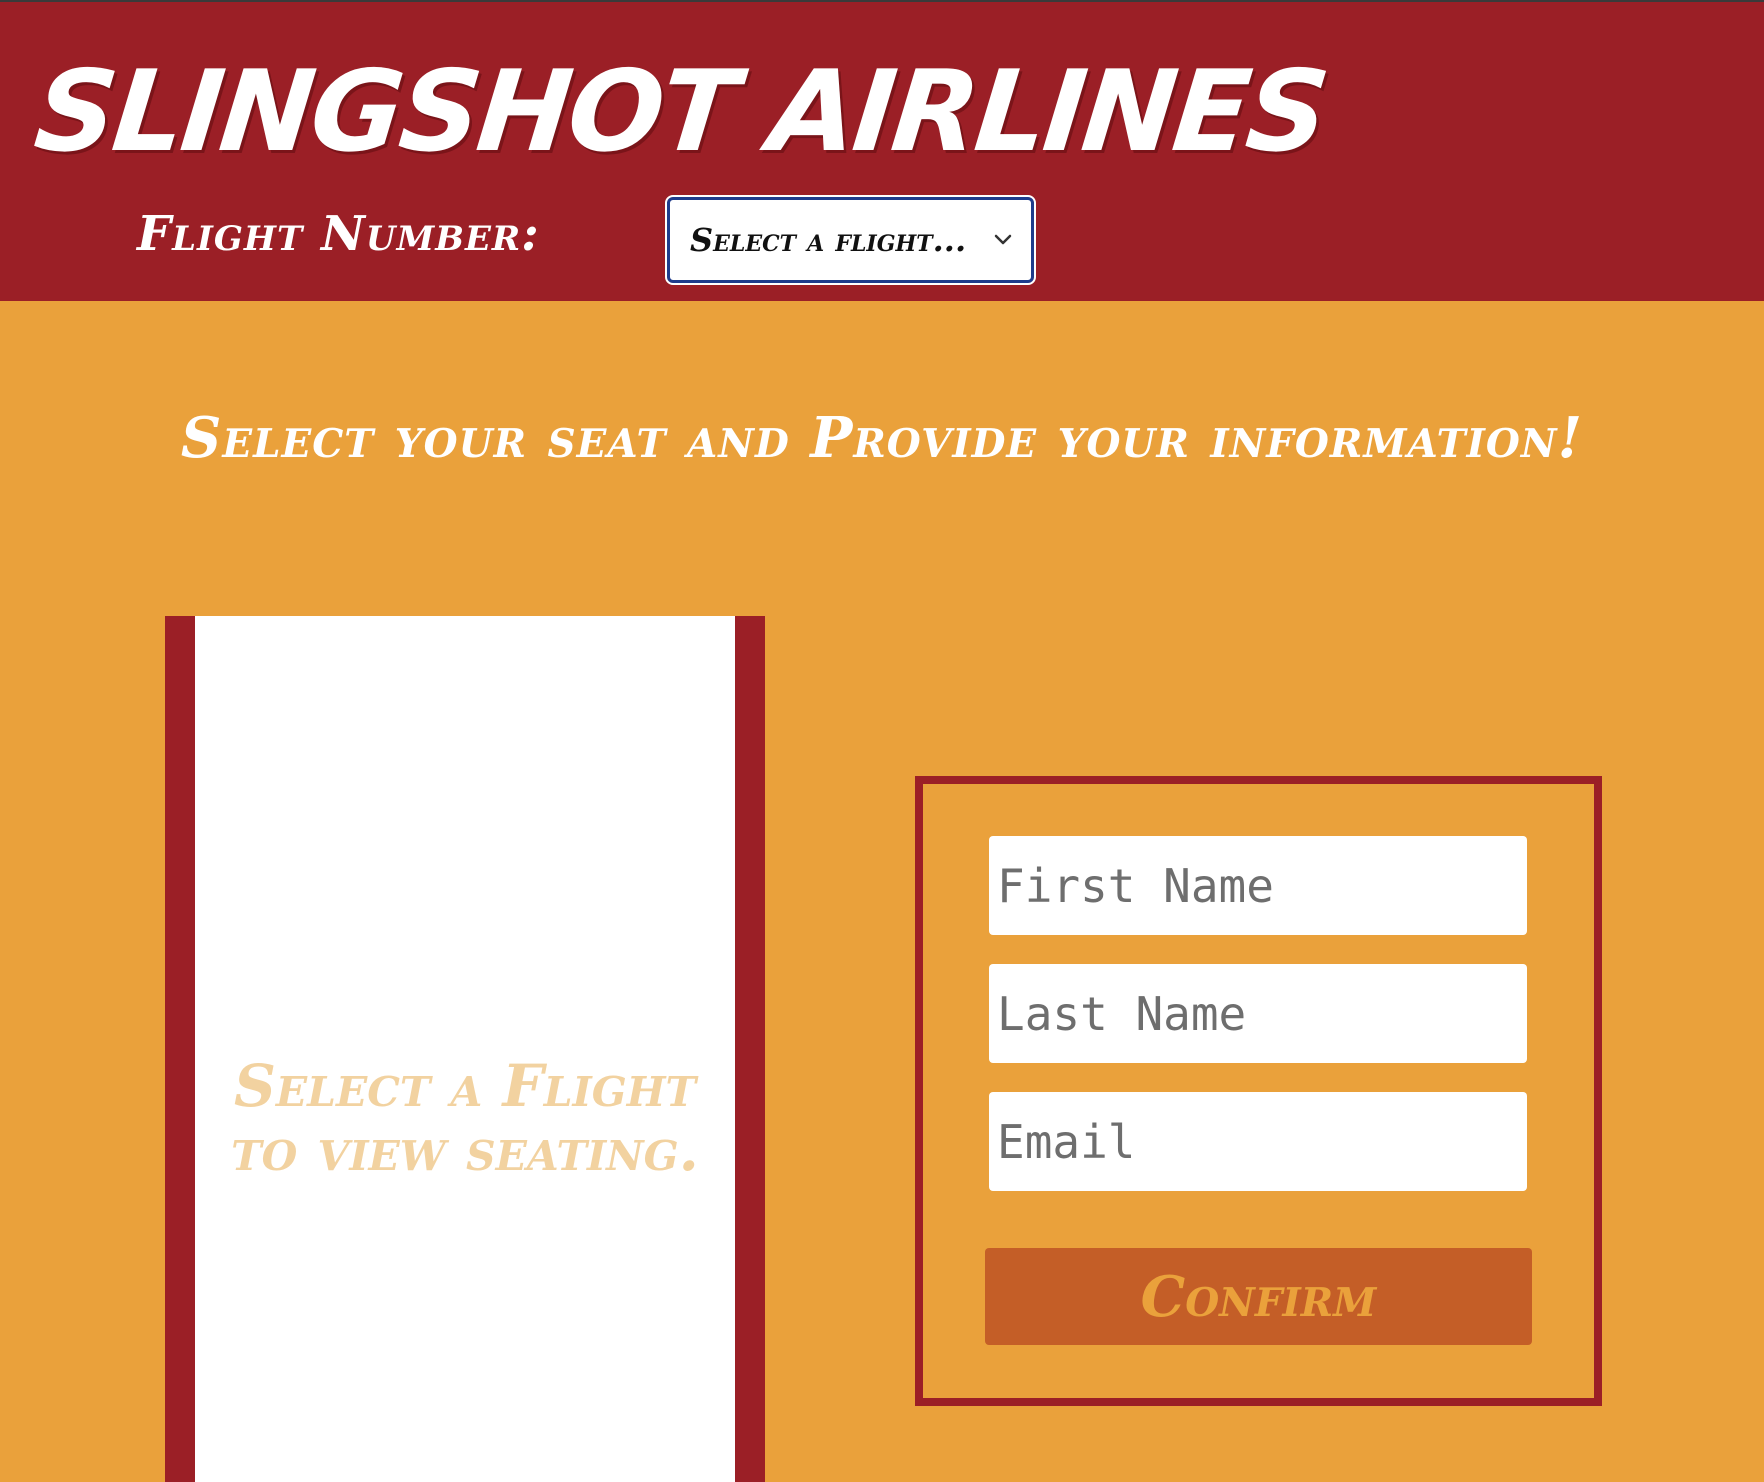 Image resolution: width=1764 pixels, height=1482 pixels. What do you see at coordinates (1258, 1296) in the screenshot?
I see `confirm-button: Confirm` at bounding box center [1258, 1296].